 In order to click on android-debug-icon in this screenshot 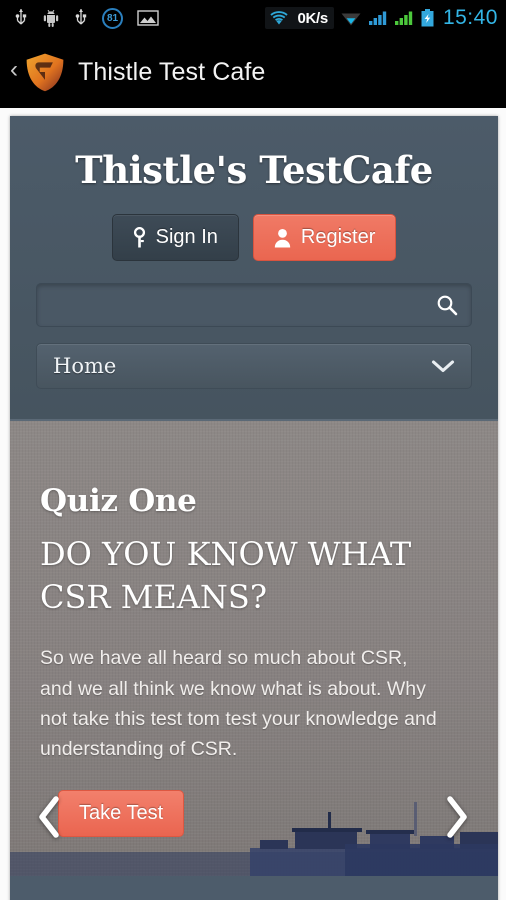, I will do `click(51, 18)`.